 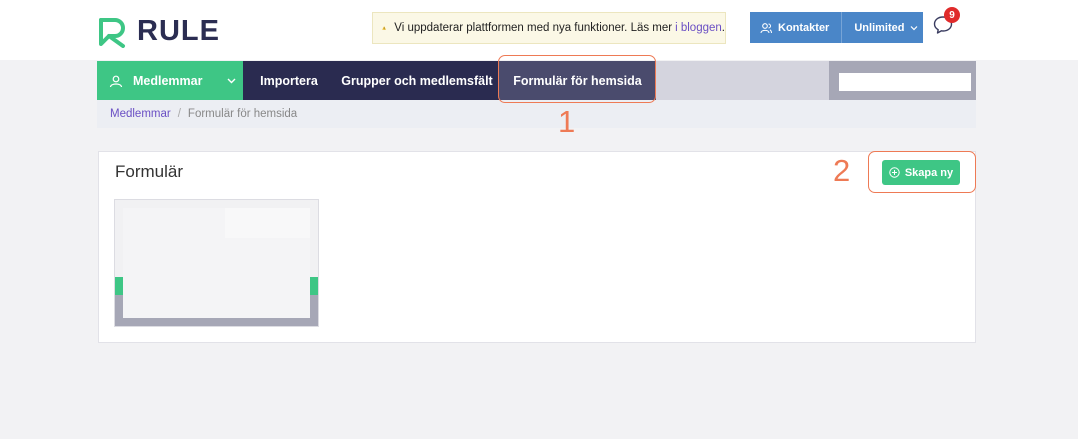 What do you see at coordinates (119, 286) in the screenshot?
I see `thumbnail-accent-left` at bounding box center [119, 286].